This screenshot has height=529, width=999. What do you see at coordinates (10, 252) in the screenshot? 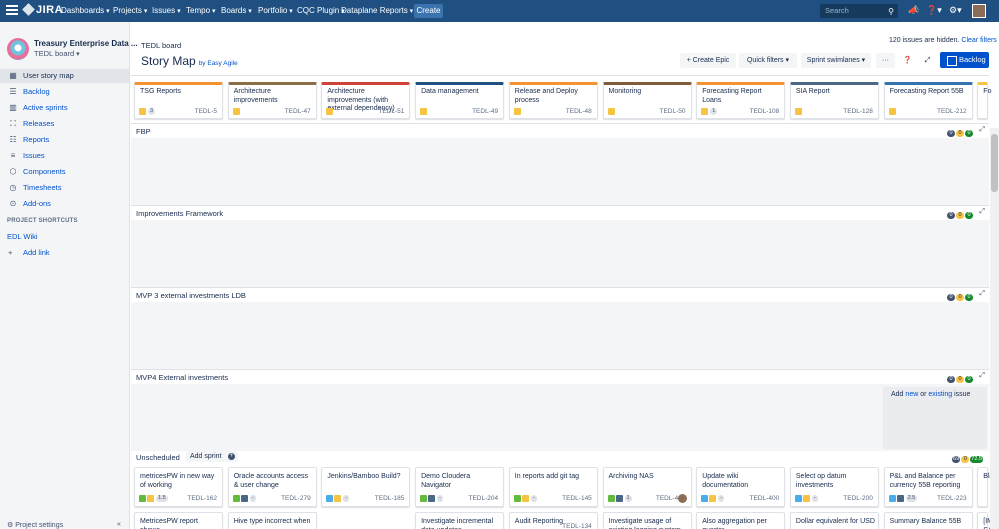
I see `add-link-icon: +` at bounding box center [10, 252].